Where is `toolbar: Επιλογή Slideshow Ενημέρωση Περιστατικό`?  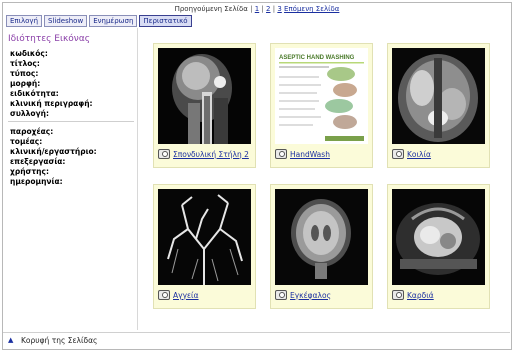 toolbar: Επιλογή Slideshow Ενημέρωση Περιστατικό is located at coordinates (99, 21).